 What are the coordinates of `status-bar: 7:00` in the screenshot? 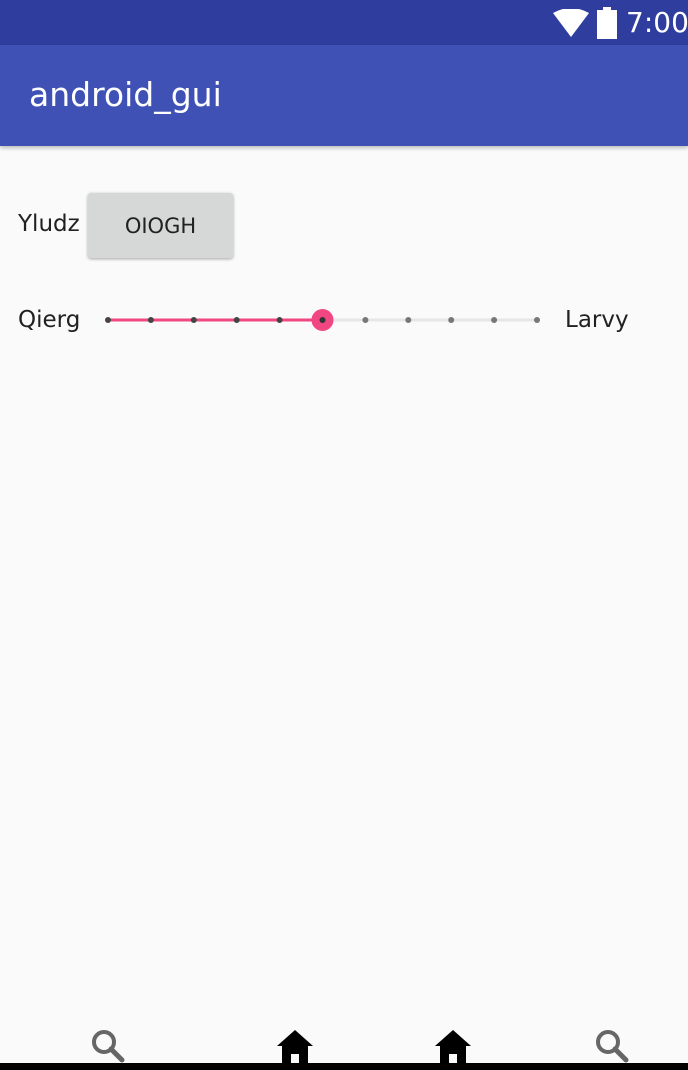 It's located at (344, 22).